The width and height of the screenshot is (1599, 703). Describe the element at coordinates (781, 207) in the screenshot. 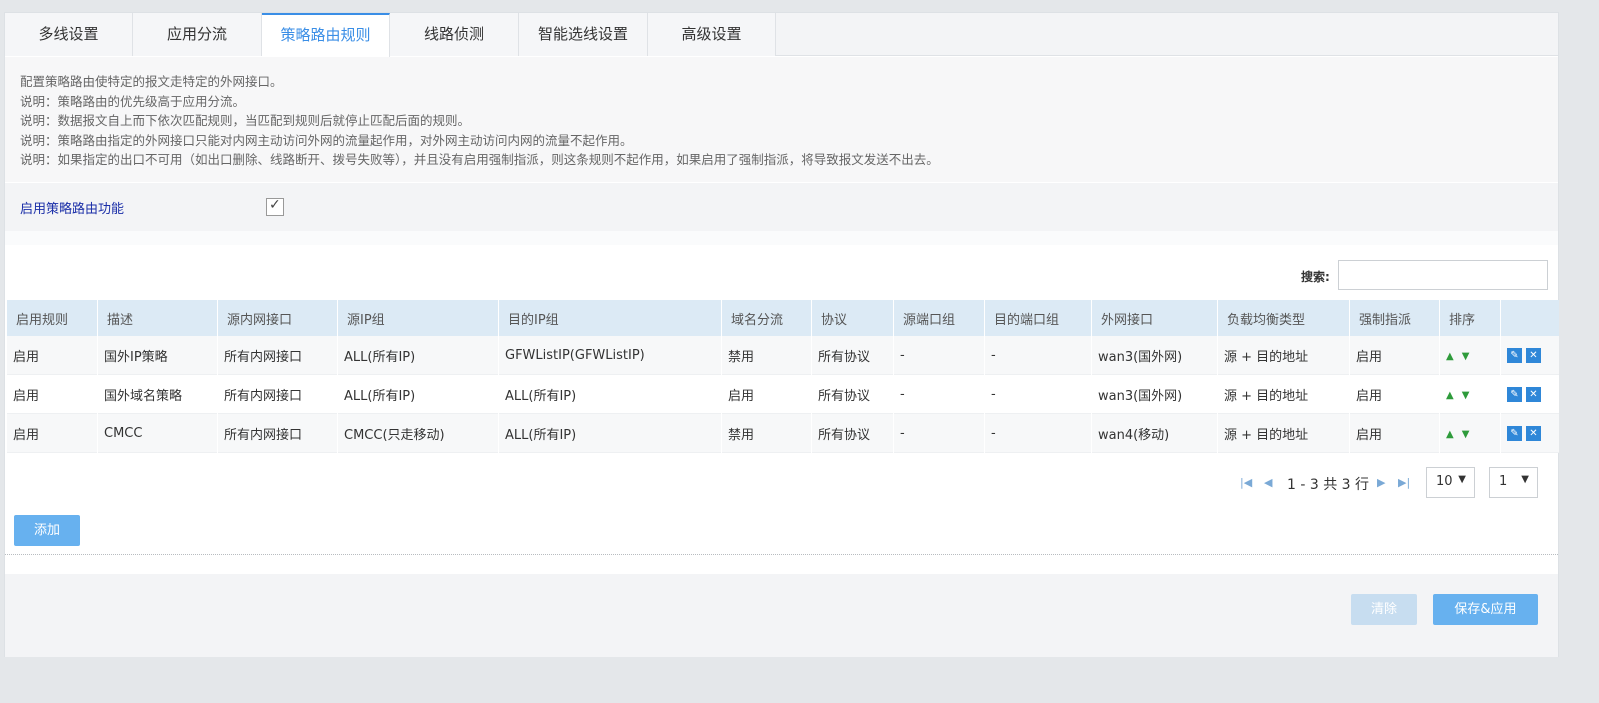

I see `enable-row: 启用策略路由功能 ✓` at that location.